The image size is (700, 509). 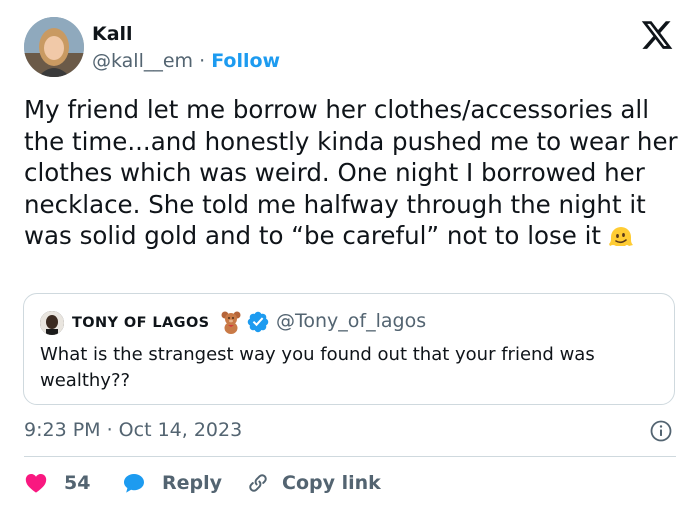 I want to click on quoted-author-avatar, so click(x=52, y=323).